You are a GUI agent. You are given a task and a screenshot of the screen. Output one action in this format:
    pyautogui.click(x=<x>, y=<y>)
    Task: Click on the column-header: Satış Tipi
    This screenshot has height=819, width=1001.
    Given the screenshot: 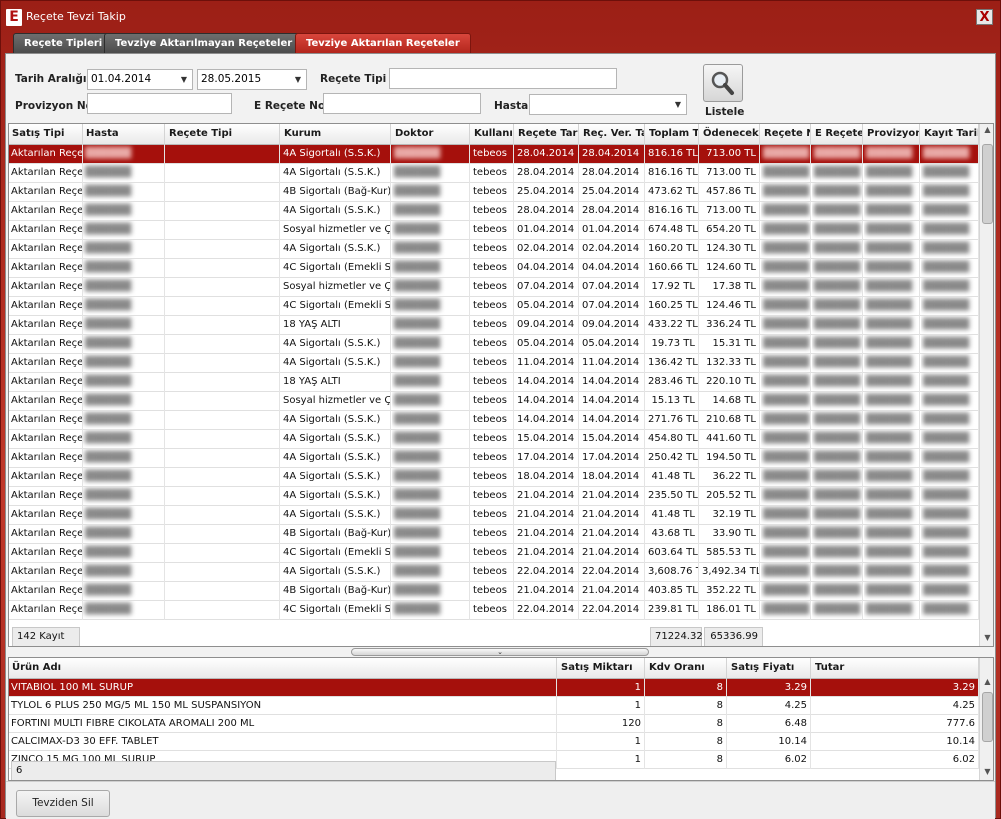 What is the action you would take?
    pyautogui.click(x=46, y=134)
    